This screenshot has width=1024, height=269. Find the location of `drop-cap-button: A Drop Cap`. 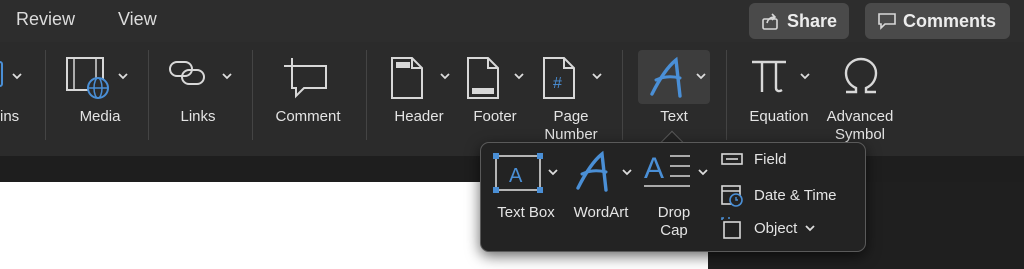

drop-cap-button: A Drop Cap is located at coordinates (678, 194).